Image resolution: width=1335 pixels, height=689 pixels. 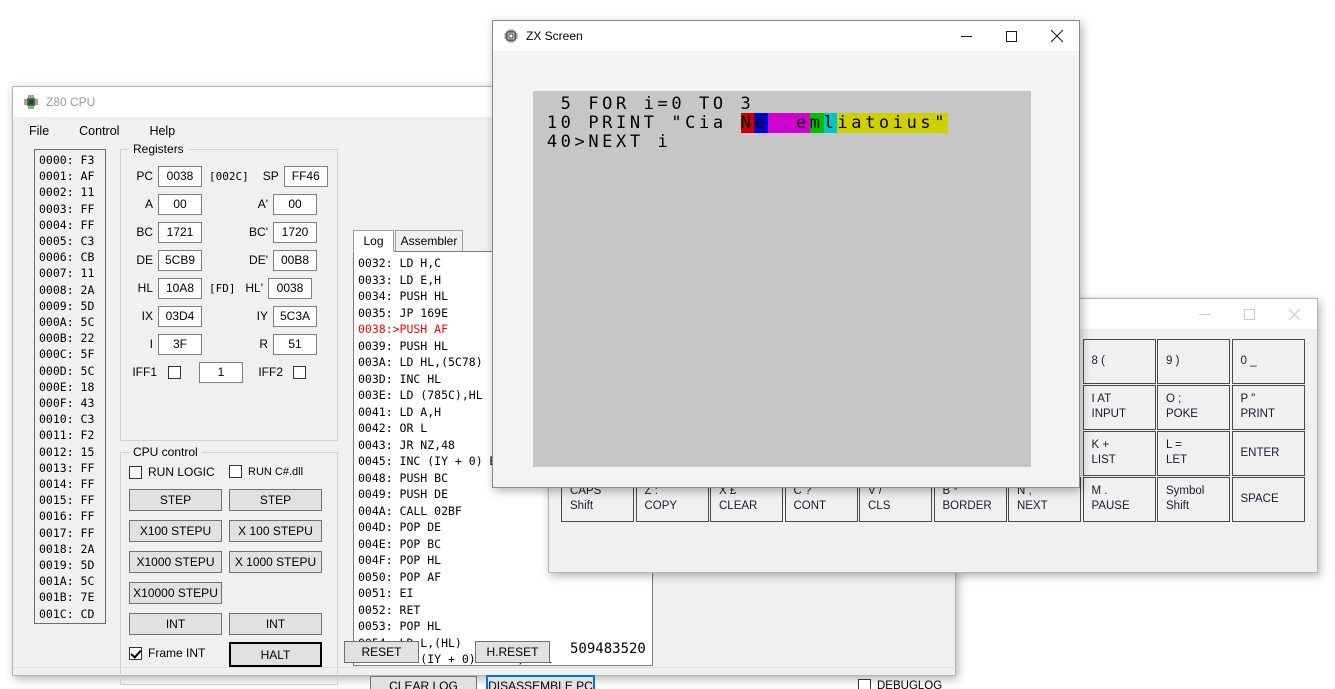 I want to click on zx-key-8: 8 (, so click(x=1119, y=361).